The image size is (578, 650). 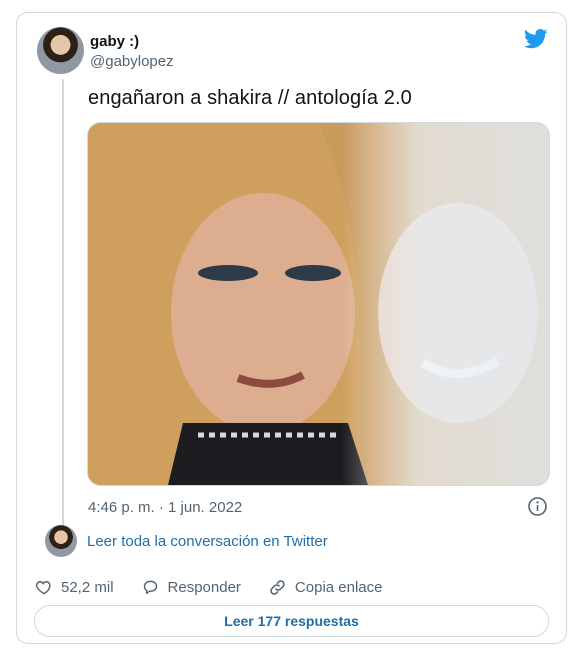 I want to click on copy-link-label: Copia enlace, so click(x=338, y=587).